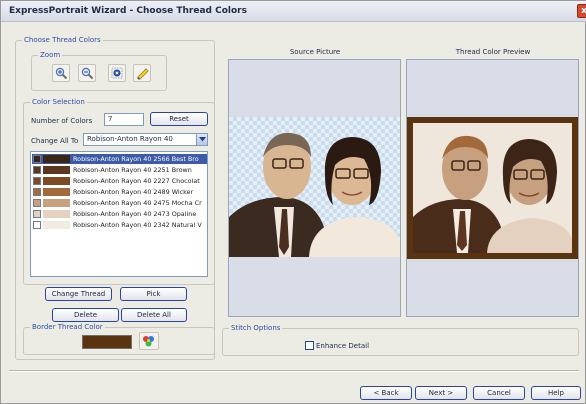 The height and width of the screenshot is (404, 586). What do you see at coordinates (124, 119) in the screenshot?
I see `number-of-colors-field: 7` at bounding box center [124, 119].